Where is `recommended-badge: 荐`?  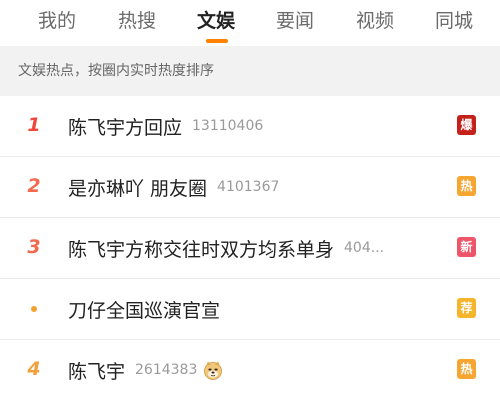
recommended-badge: 荐 is located at coordinates (466, 308).